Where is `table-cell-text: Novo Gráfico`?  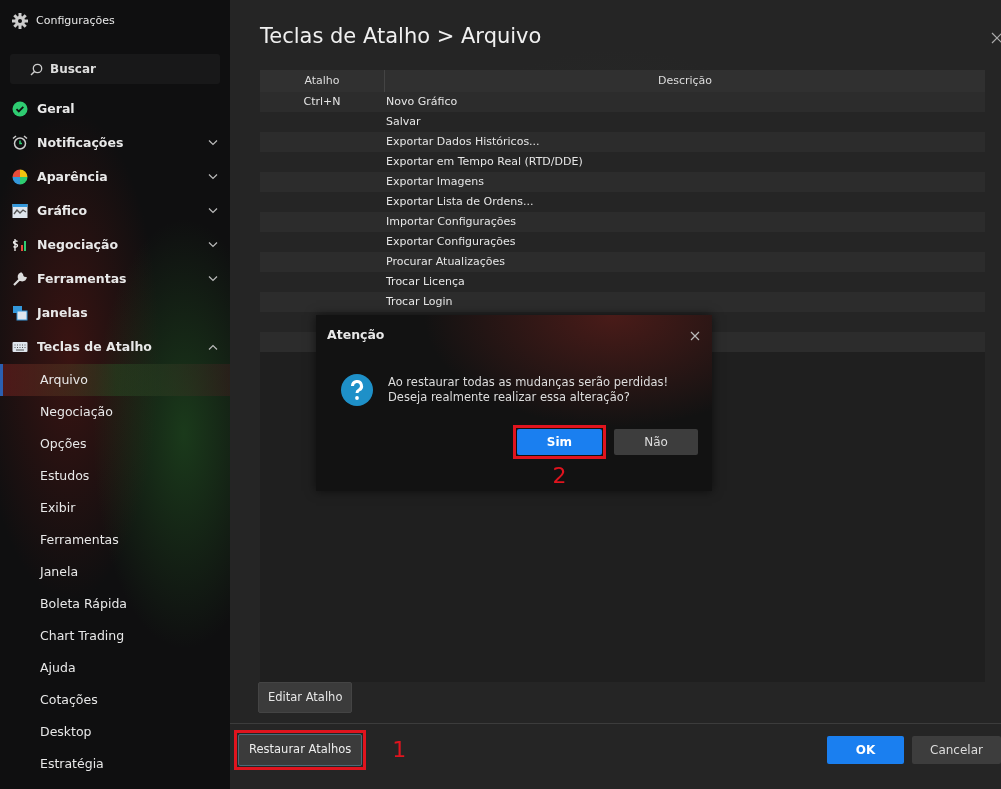
table-cell-text: Novo Gráfico is located at coordinates (422, 102).